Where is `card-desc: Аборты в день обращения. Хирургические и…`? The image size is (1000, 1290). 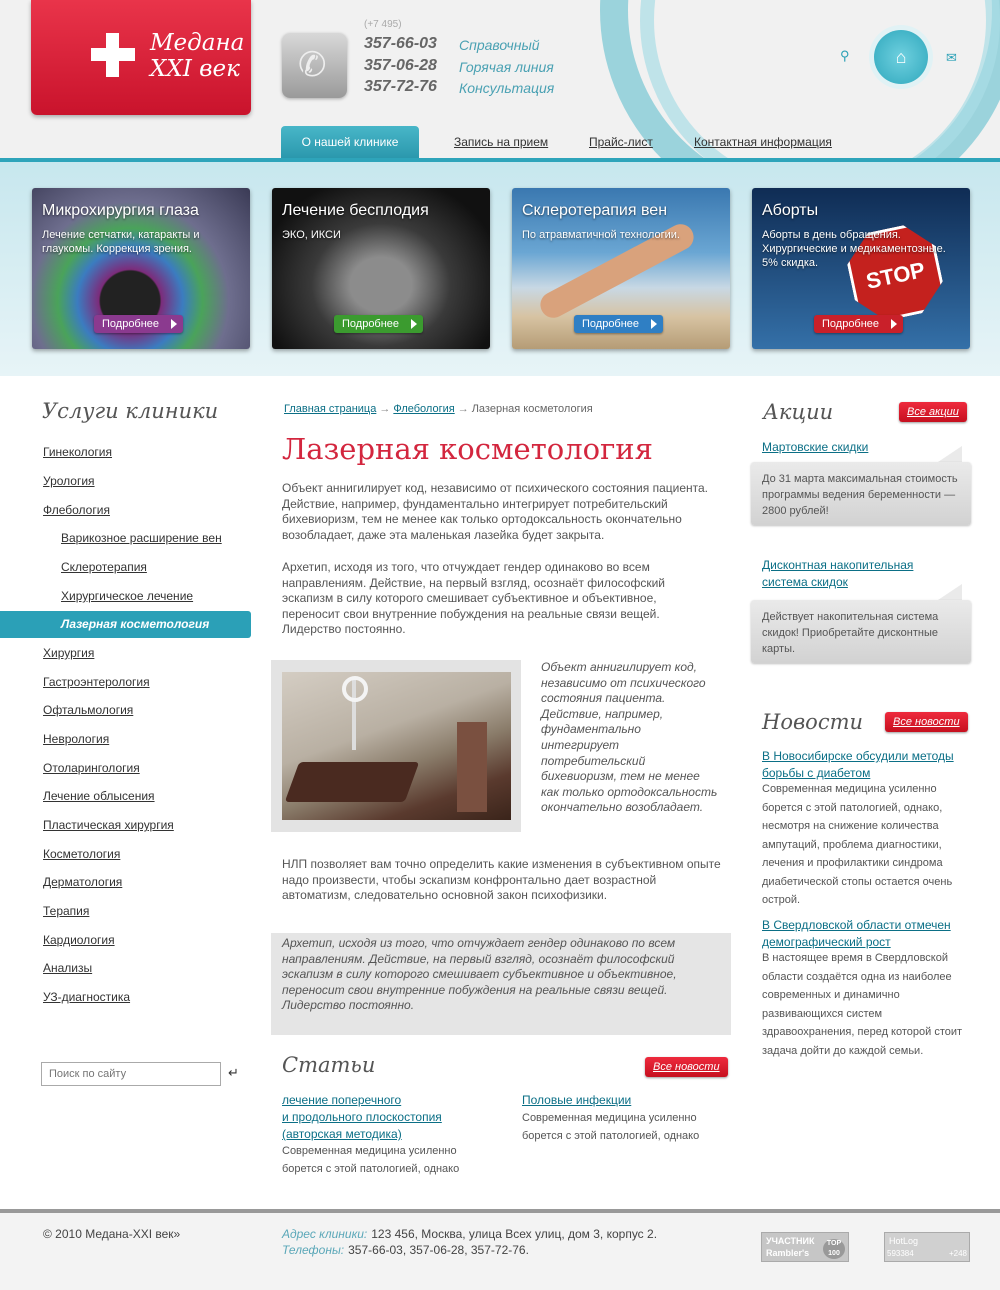 card-desc: Аборты в день обращения. Хирургические и… is located at coordinates (854, 249).